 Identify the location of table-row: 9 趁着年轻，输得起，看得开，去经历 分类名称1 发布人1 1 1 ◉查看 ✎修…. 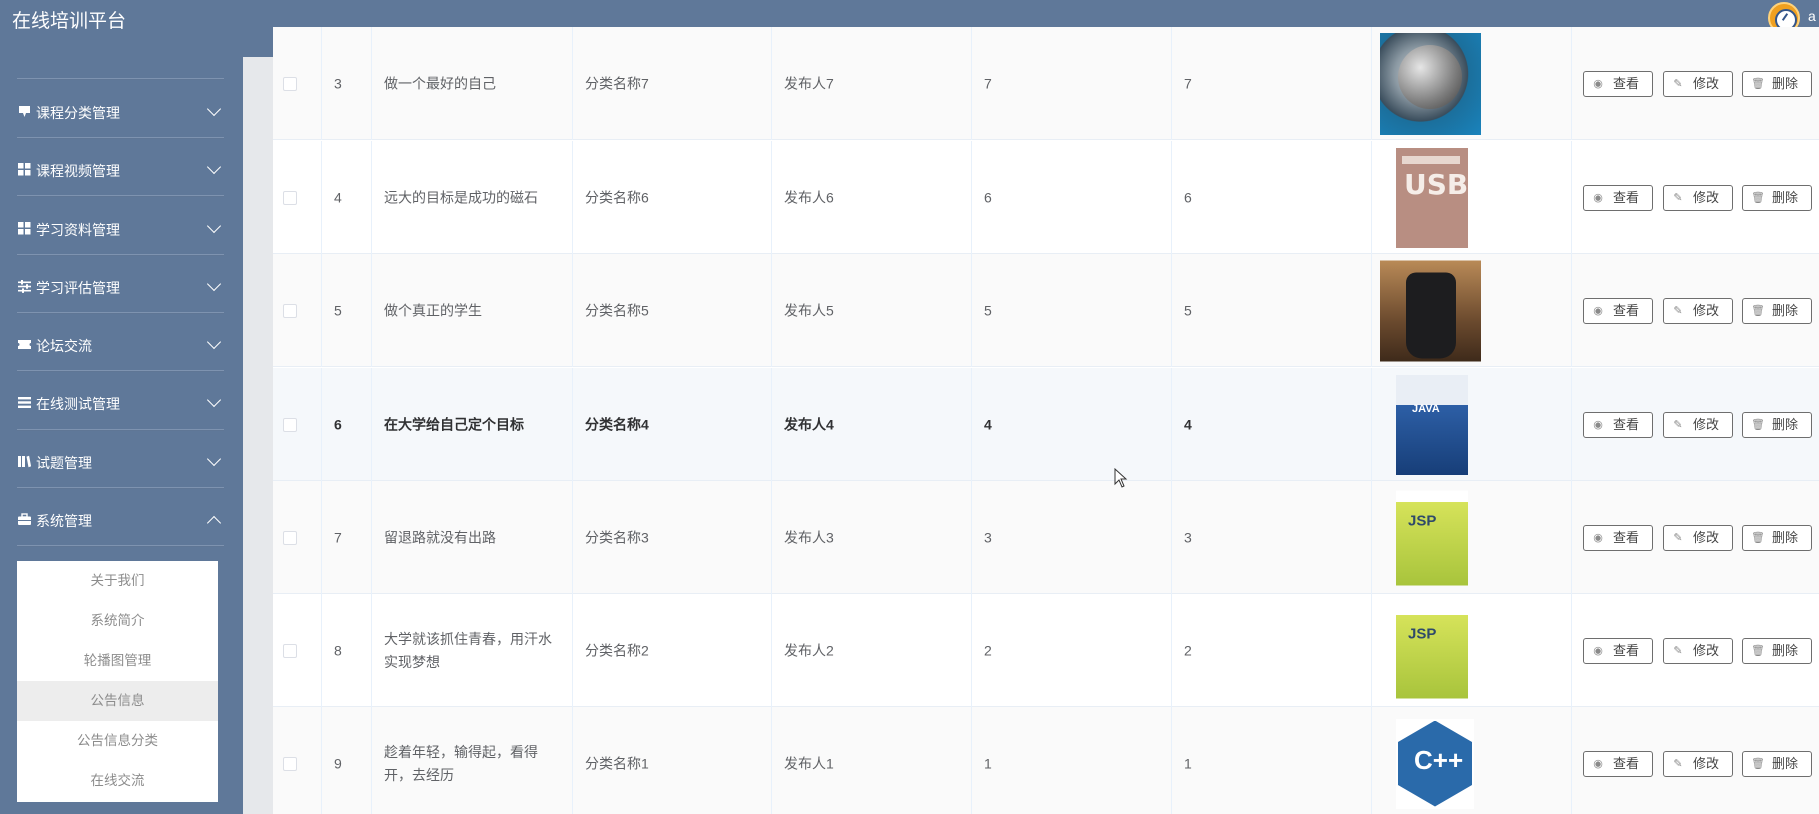
(1046, 760).